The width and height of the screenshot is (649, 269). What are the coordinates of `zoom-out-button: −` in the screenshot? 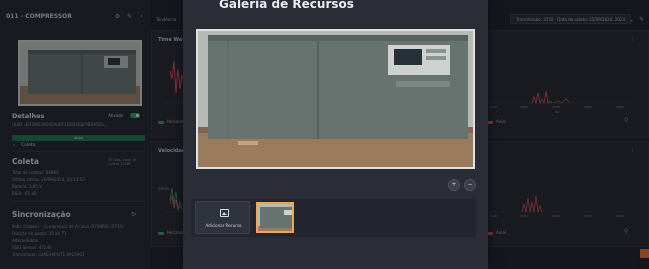 It's located at (470, 185).